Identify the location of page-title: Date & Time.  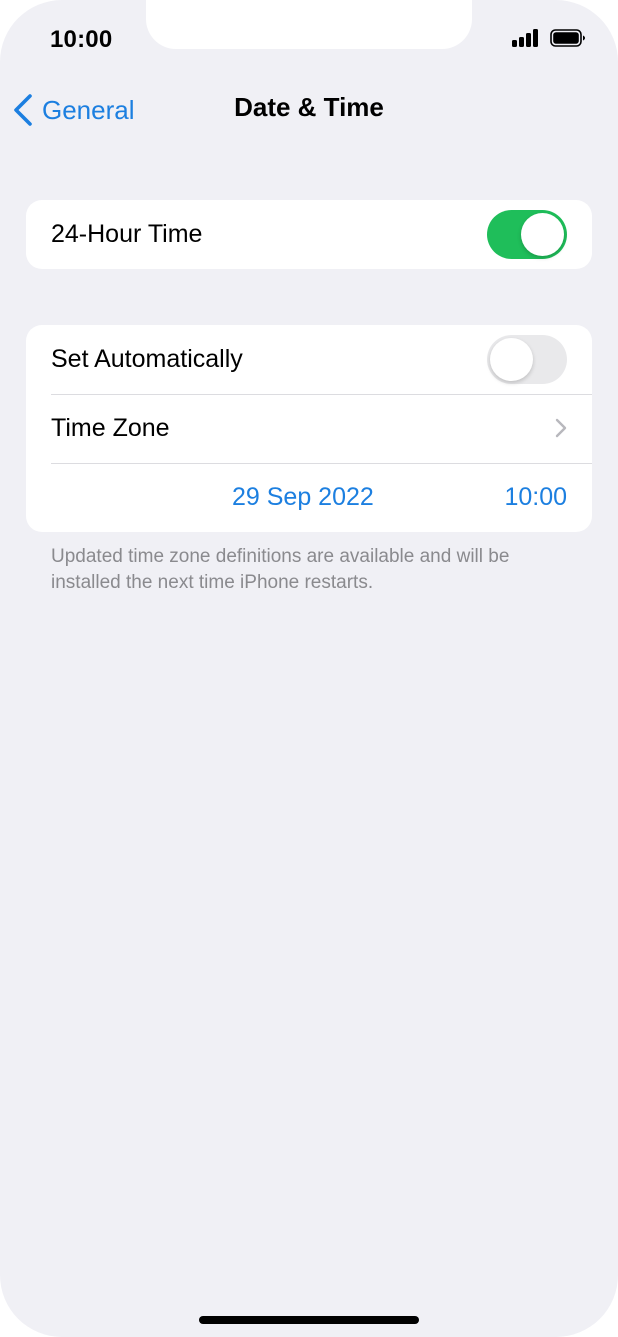
(309, 107).